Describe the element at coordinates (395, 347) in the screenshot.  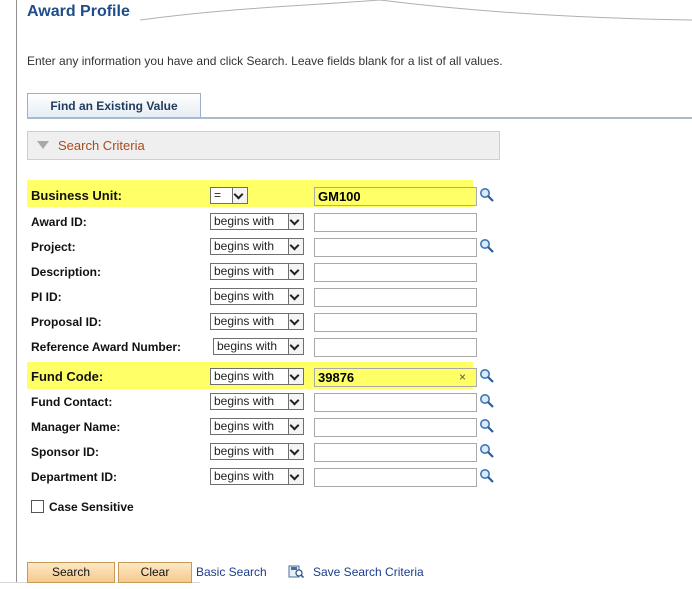
I see `reference-award-number-input` at that location.